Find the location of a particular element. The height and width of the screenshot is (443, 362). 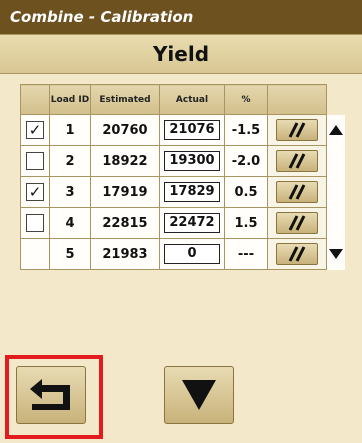

actual-input: 19300 is located at coordinates (192, 161).